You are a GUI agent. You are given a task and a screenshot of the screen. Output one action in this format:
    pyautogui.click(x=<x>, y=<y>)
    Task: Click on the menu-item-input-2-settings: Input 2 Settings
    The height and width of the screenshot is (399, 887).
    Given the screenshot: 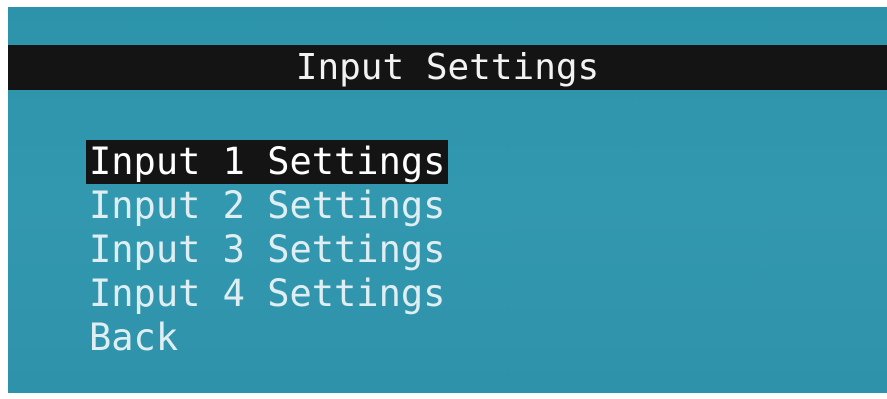 What is the action you would take?
    pyautogui.click(x=267, y=206)
    